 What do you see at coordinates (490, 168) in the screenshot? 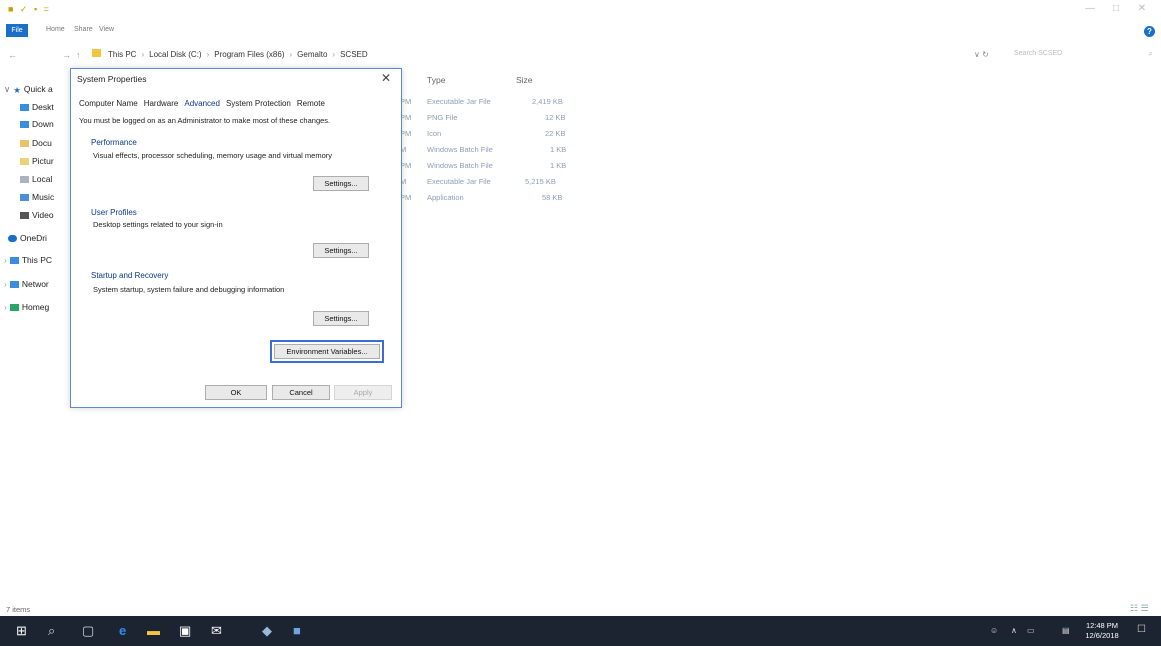
I see `table-row: PM Windows Batch File 1 KB` at bounding box center [490, 168].